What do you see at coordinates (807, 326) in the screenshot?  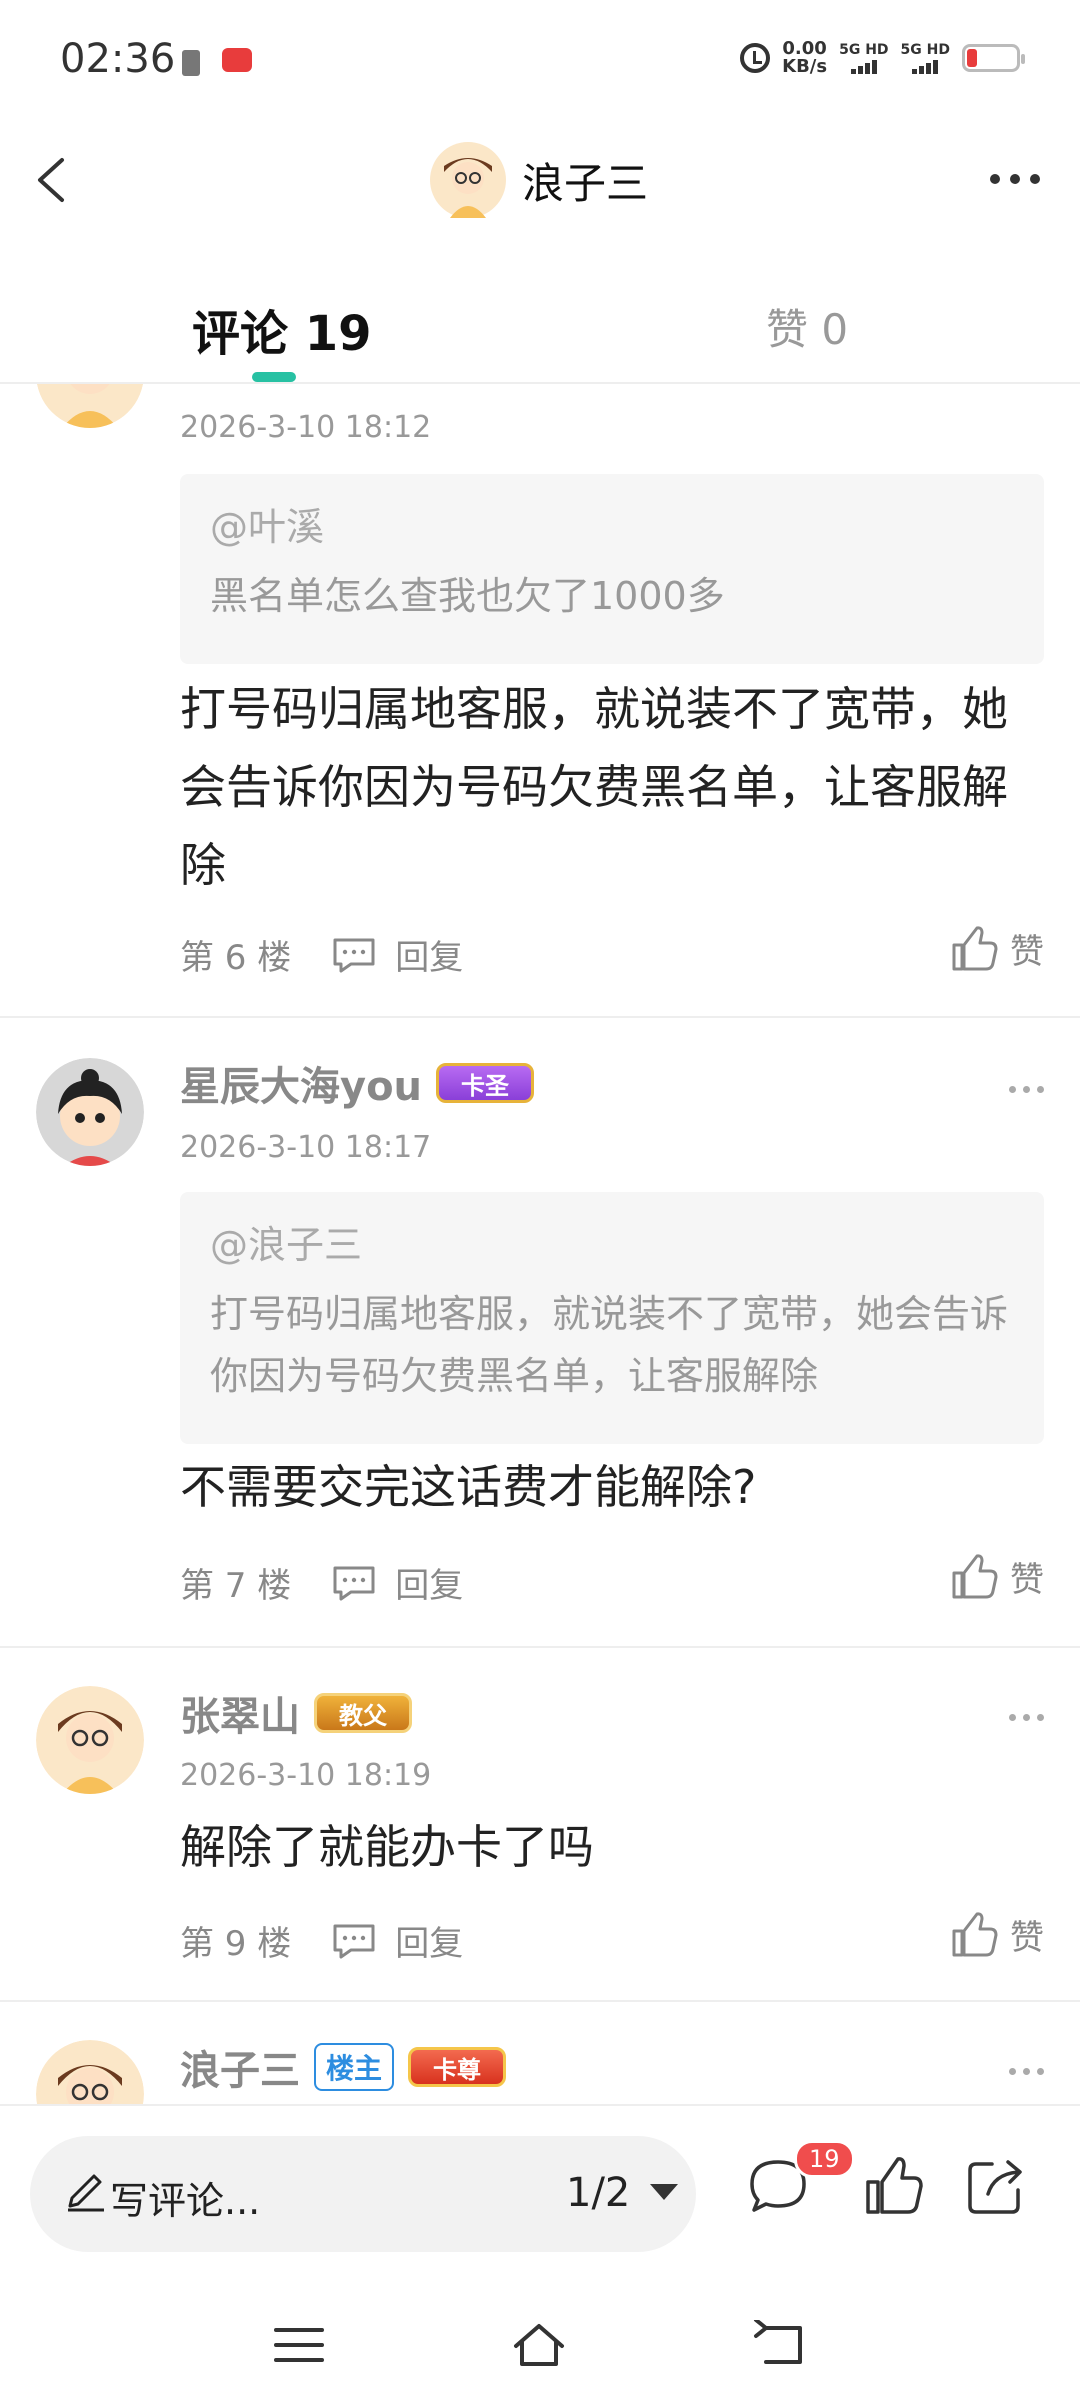 I see `tab-likes: 赞 0` at bounding box center [807, 326].